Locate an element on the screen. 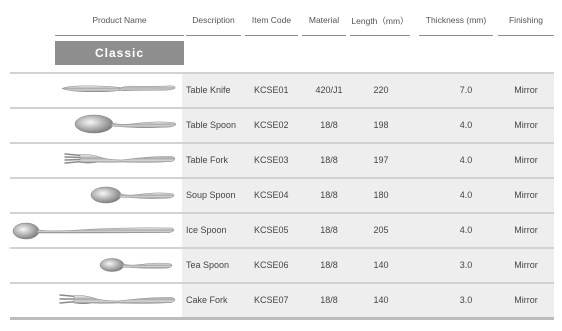 This screenshot has height=331, width=562. row-data: Cake Fork KCSE07 18/8 140 3.0 Mirror is located at coordinates (368, 300).